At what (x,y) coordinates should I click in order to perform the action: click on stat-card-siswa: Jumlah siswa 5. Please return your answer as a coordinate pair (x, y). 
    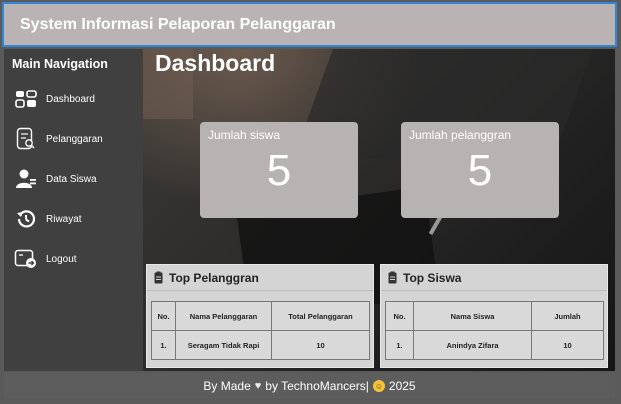
    Looking at the image, I should click on (279, 170).